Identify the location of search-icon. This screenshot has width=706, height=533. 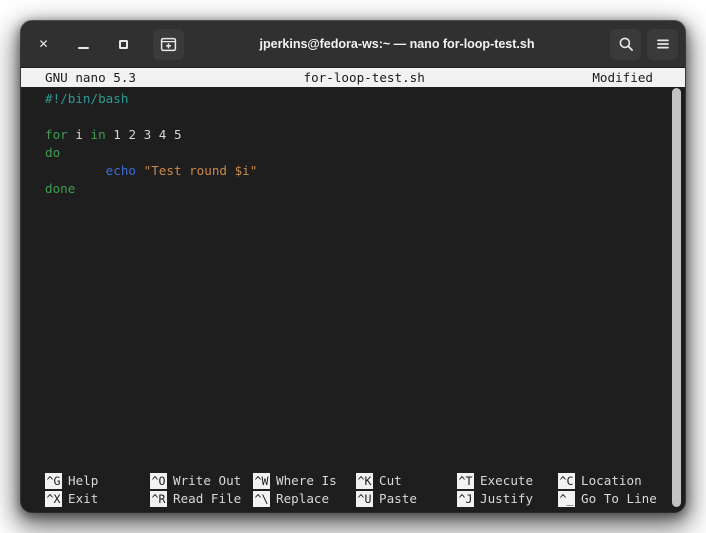
(626, 44).